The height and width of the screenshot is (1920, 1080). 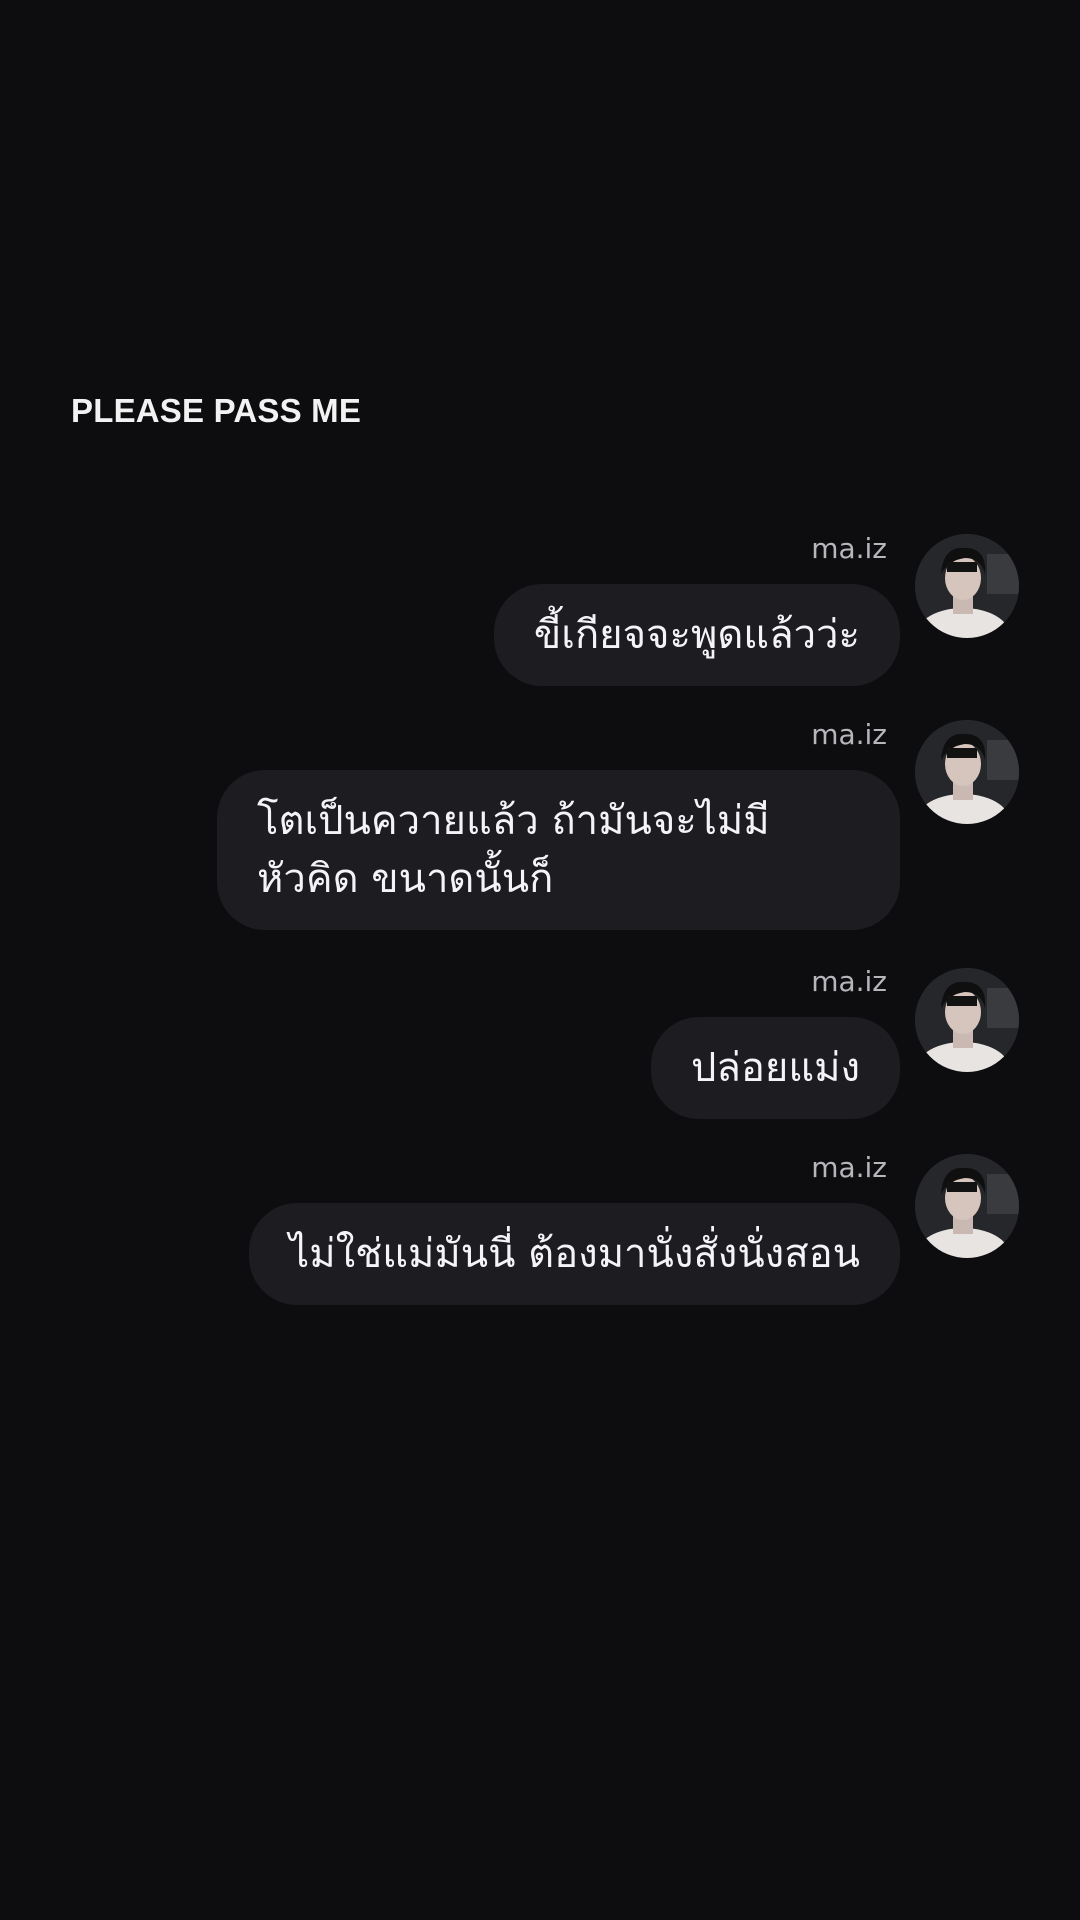 I want to click on message-text: ไม่ใช่แม่มันนี่ ต้องมานั่งสั่งนั่งสอน, so click(x=574, y=1254).